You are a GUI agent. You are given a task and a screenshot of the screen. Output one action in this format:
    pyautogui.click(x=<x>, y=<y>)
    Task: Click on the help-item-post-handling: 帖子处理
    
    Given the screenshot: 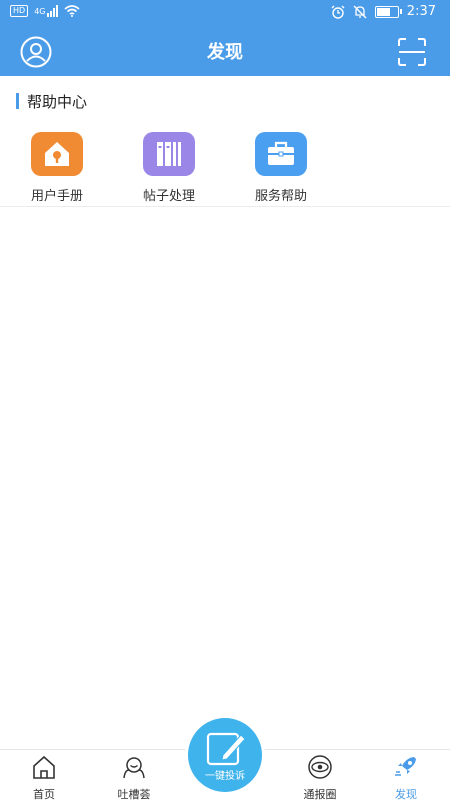 What is the action you would take?
    pyautogui.click(x=169, y=166)
    